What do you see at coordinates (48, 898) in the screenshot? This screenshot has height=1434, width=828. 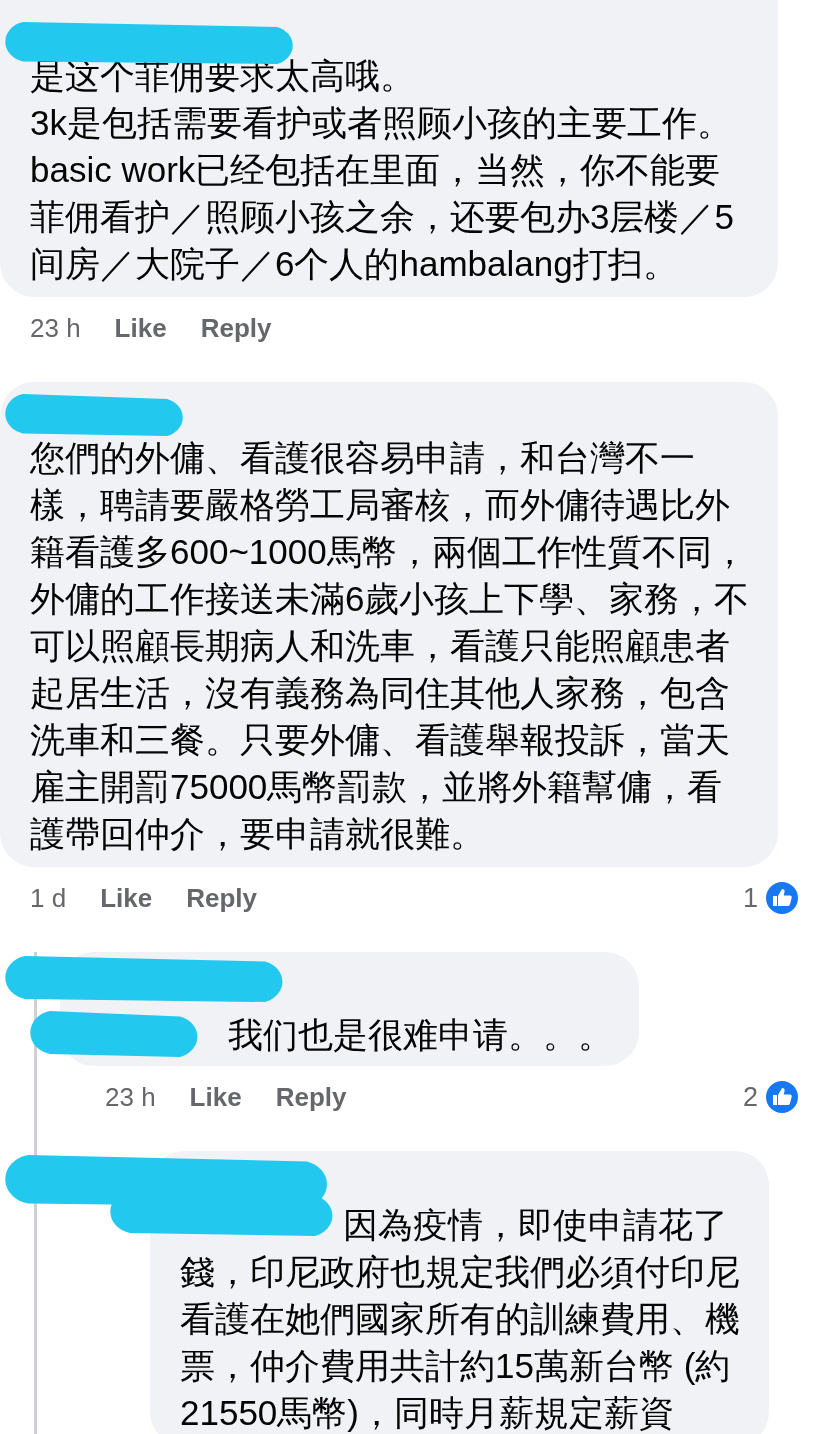 I see `timestamp: 1 d` at bounding box center [48, 898].